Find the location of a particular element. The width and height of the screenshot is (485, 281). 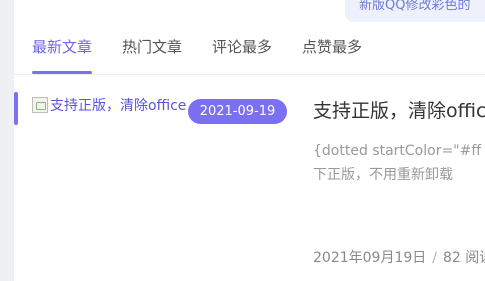

tab-most-comments: 评论最多 is located at coordinates (242, 55).